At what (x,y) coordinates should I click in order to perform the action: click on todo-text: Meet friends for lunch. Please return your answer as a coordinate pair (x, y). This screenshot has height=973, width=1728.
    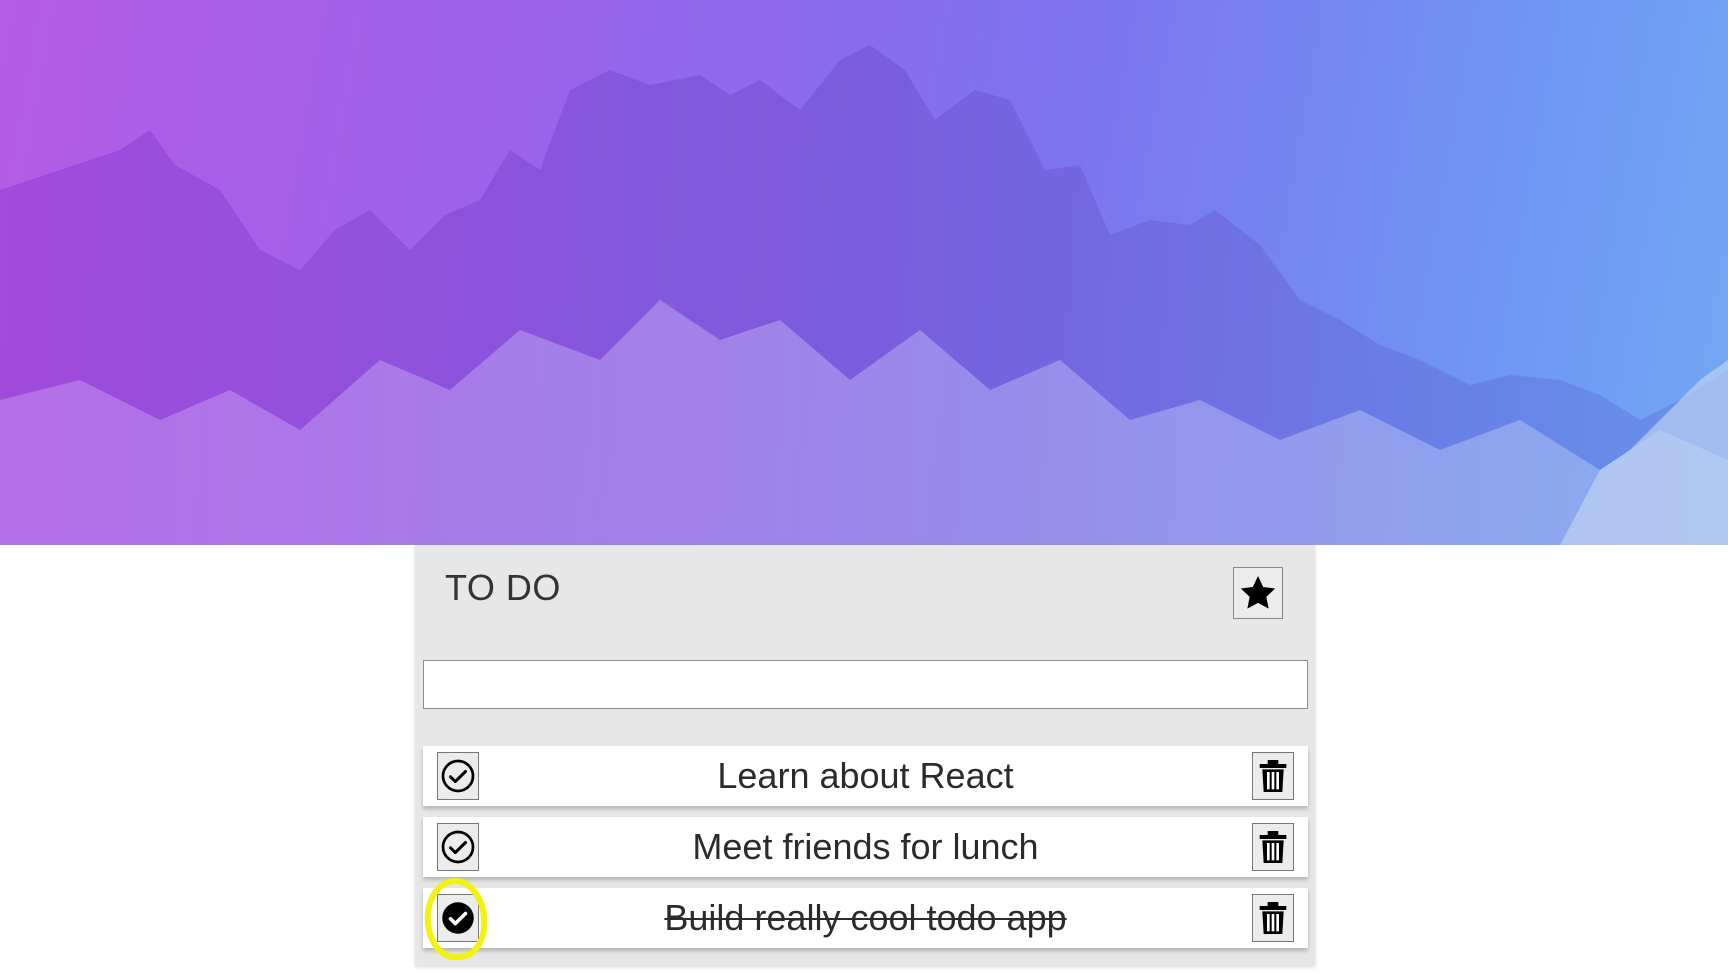
    Looking at the image, I should click on (865, 846).